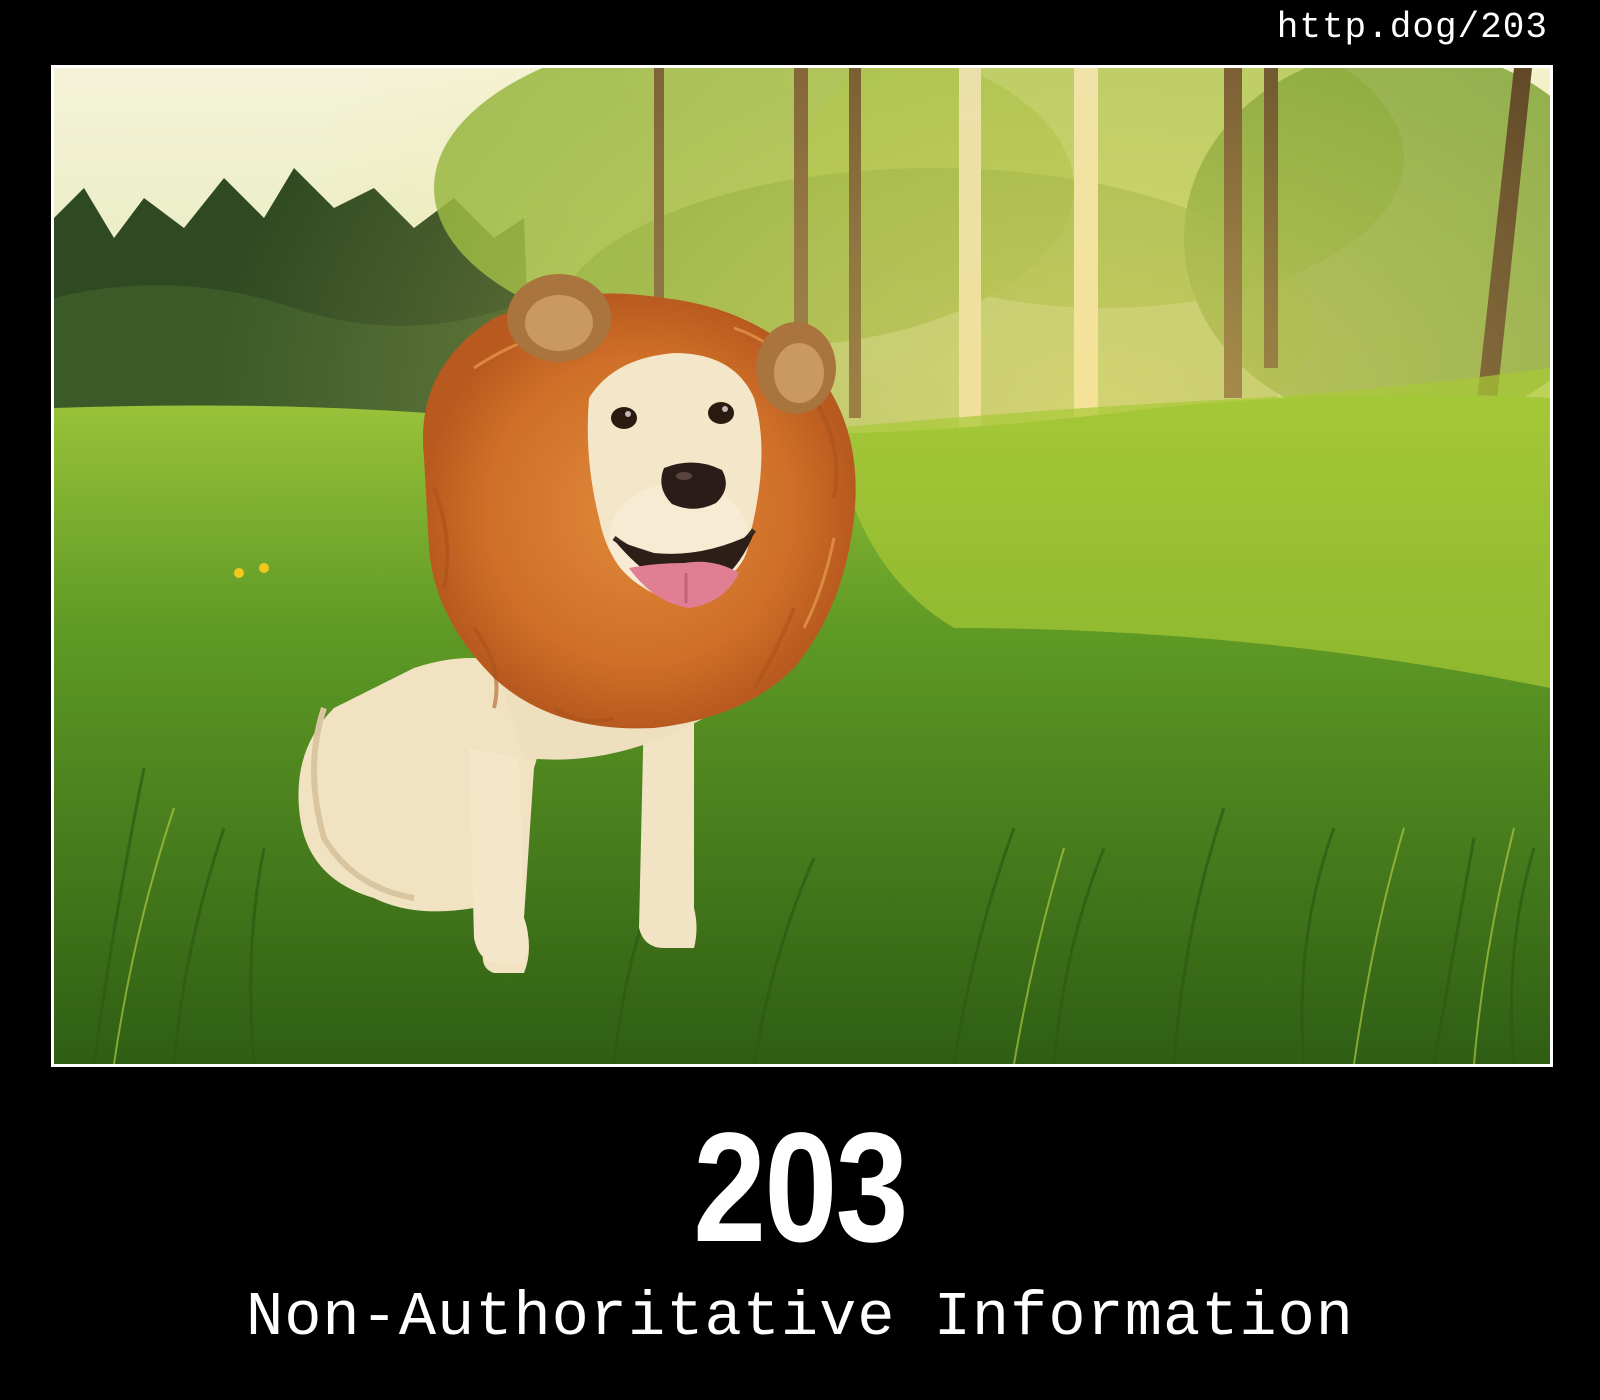 This screenshot has height=1400, width=1600. Describe the element at coordinates (800, 1317) in the screenshot. I see `status-message: Non-Authoritative Information` at that location.